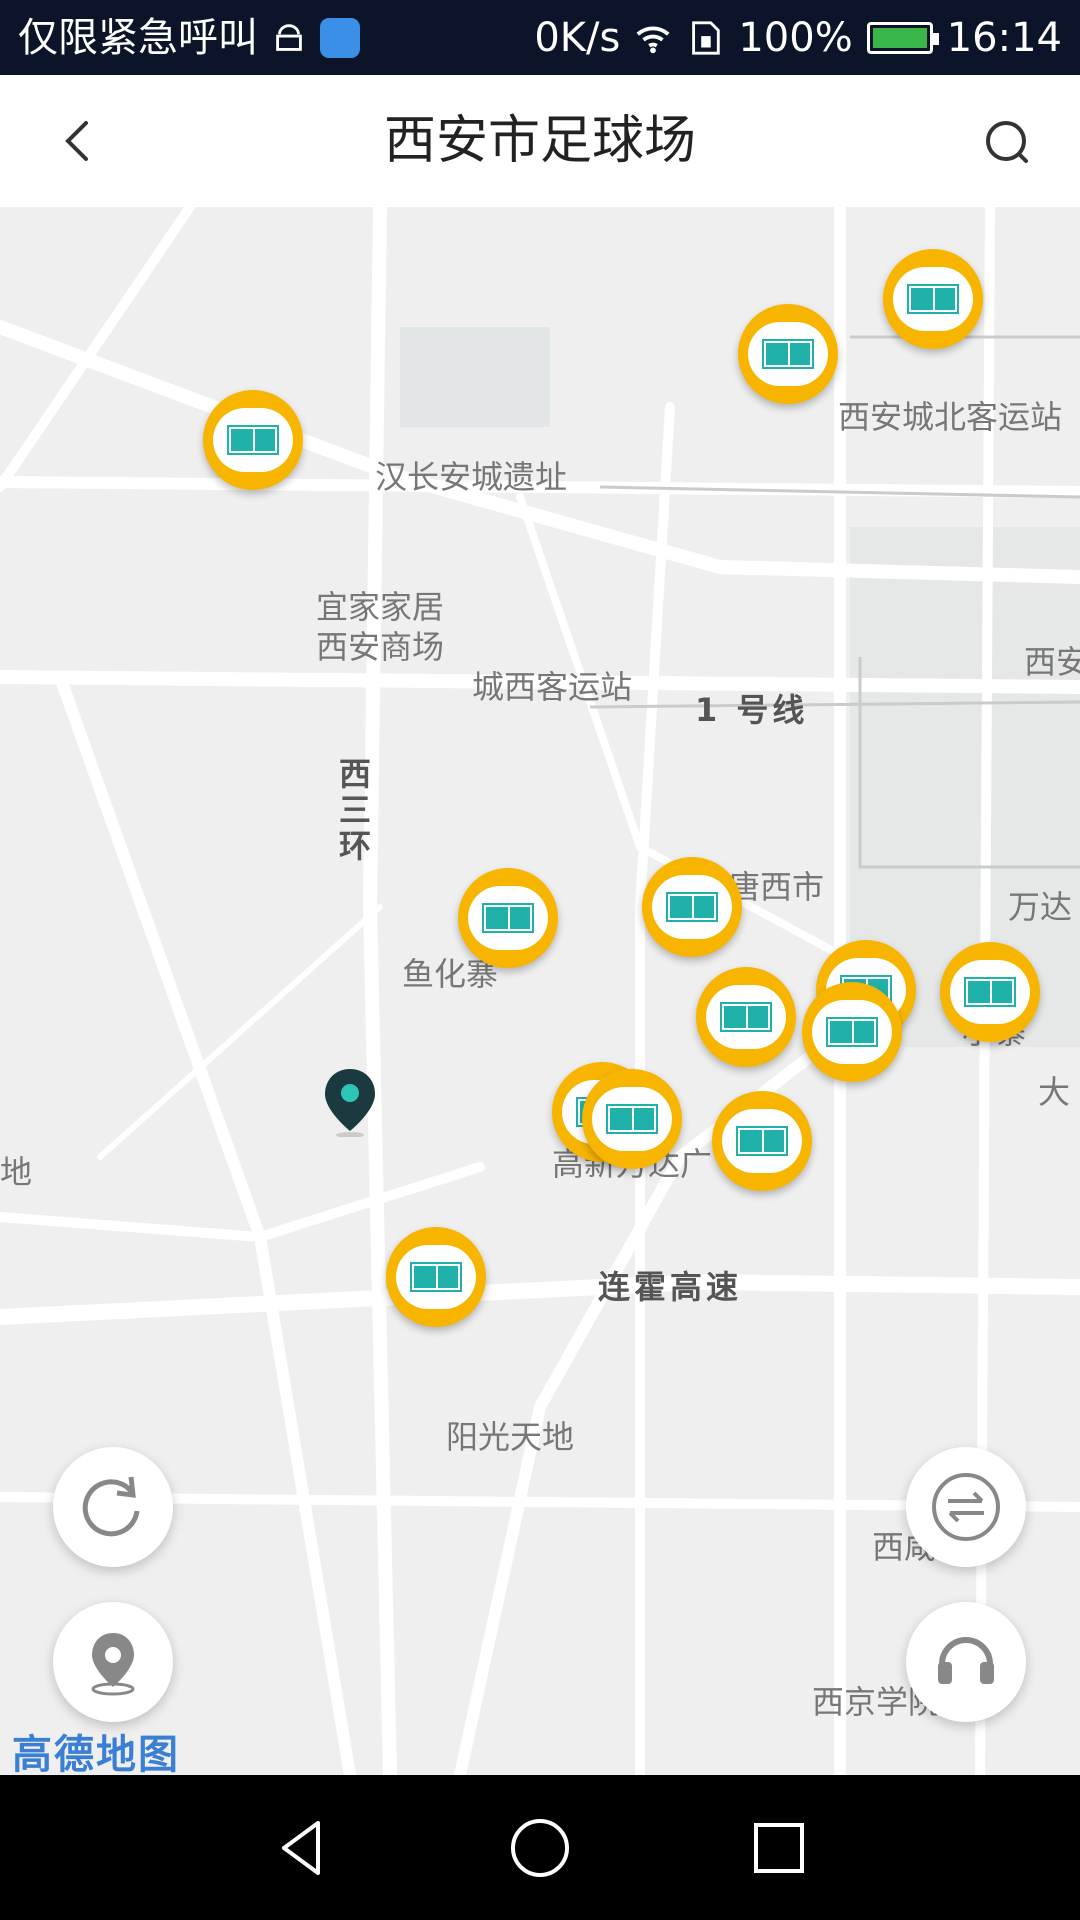 This screenshot has width=1080, height=1920. Describe the element at coordinates (577, 38) in the screenshot. I see `net-speed: 0K/s` at that location.